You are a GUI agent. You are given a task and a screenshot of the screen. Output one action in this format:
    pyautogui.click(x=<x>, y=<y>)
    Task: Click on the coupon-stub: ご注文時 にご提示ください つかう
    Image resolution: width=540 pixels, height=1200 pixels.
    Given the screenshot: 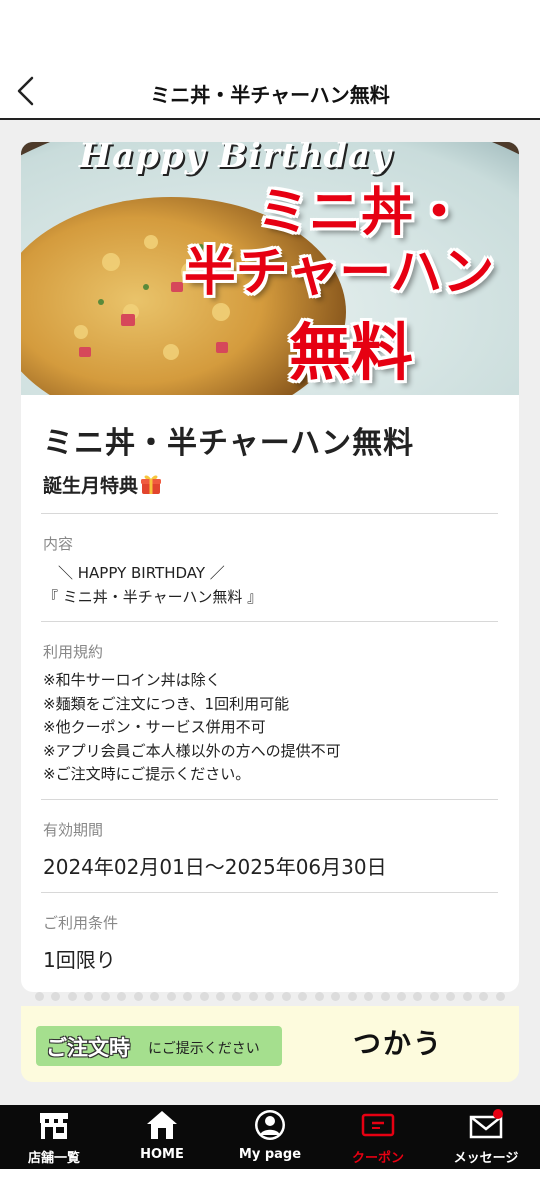 What is the action you would take?
    pyautogui.click(x=270, y=1037)
    